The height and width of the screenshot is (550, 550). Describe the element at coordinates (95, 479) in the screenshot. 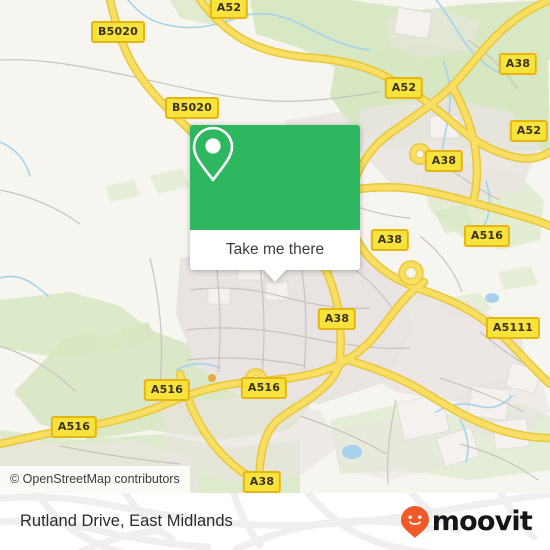

I see `osm-attribution: © OpenStreetMap contributors` at that location.